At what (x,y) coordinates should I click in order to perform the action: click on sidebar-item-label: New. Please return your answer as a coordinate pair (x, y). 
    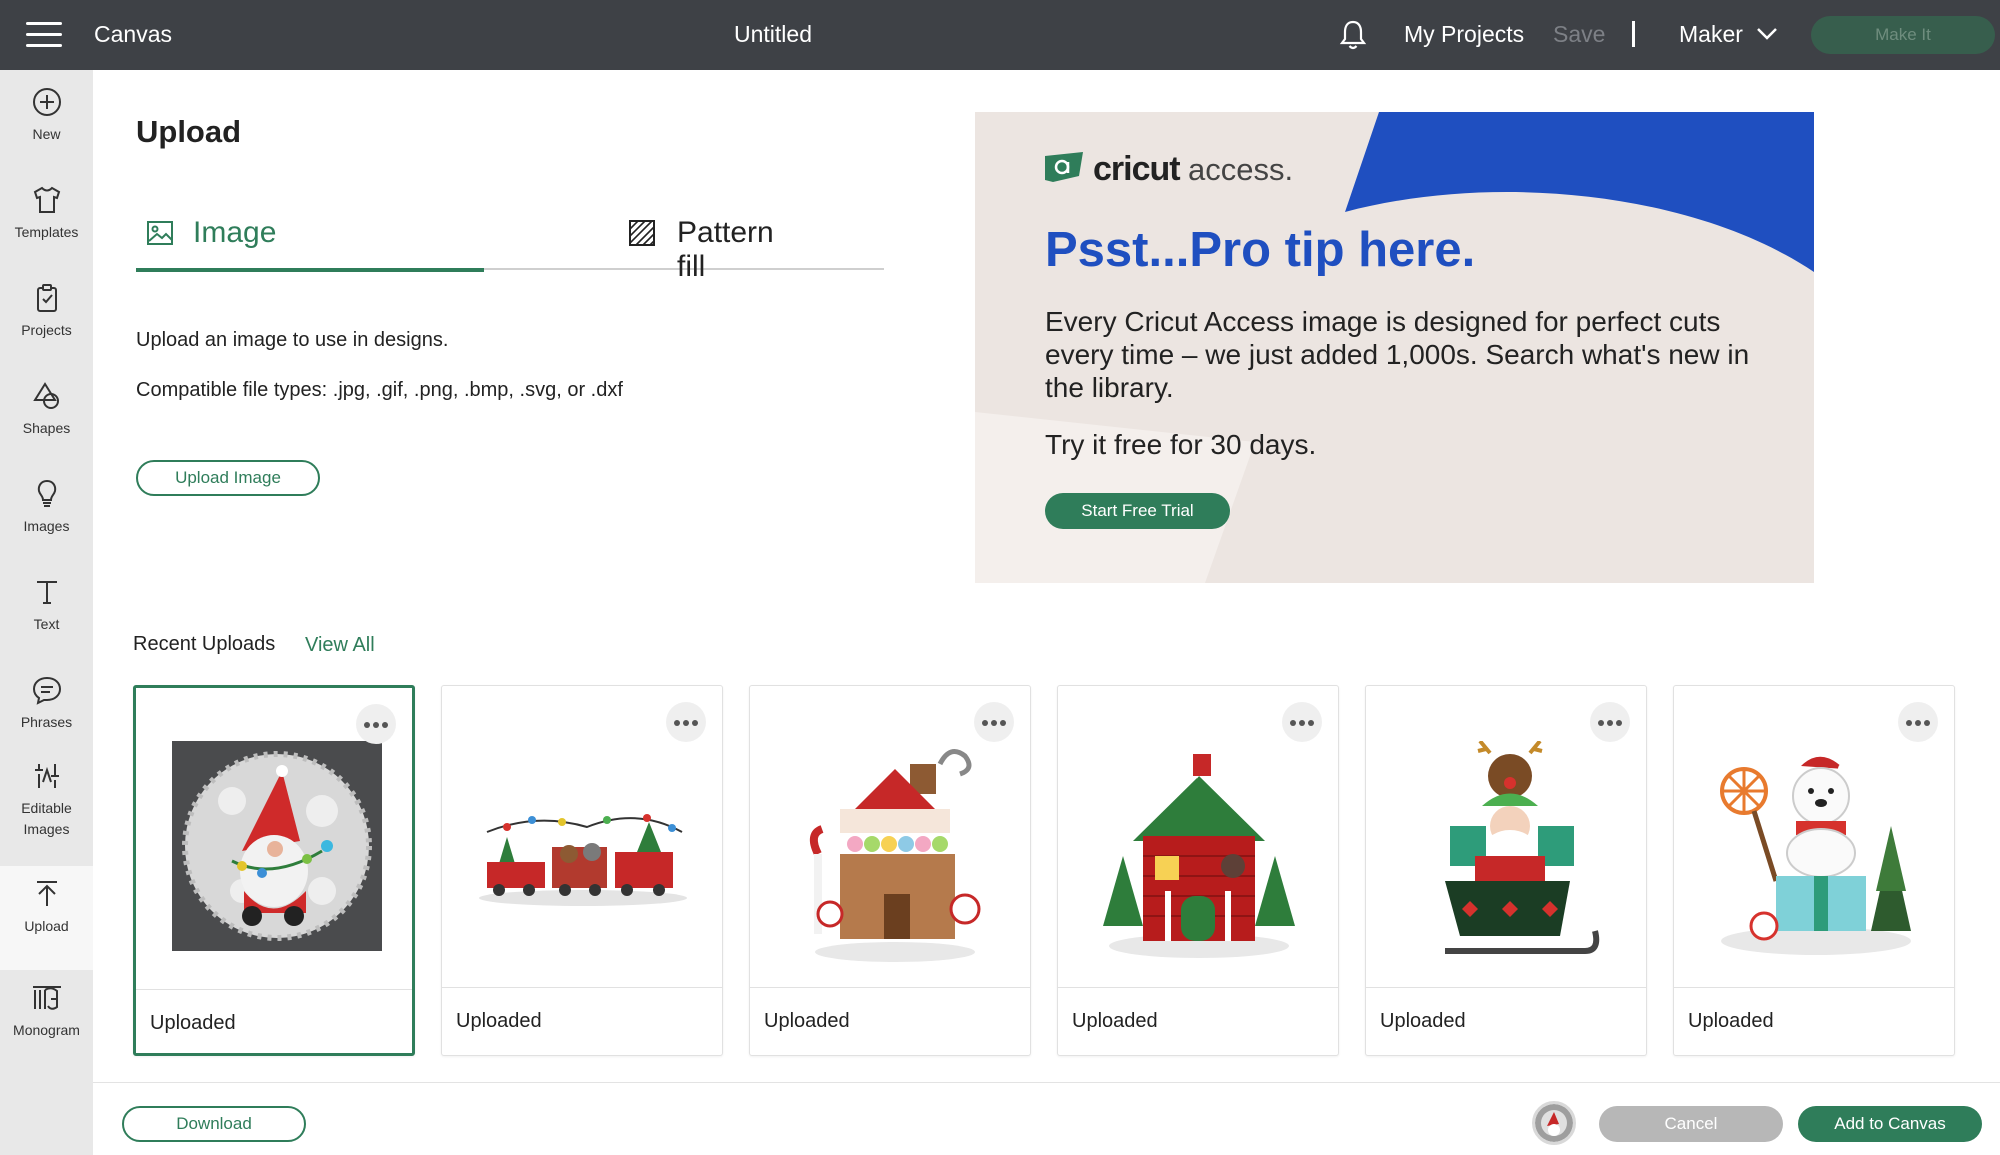
    Looking at the image, I should click on (46, 134).